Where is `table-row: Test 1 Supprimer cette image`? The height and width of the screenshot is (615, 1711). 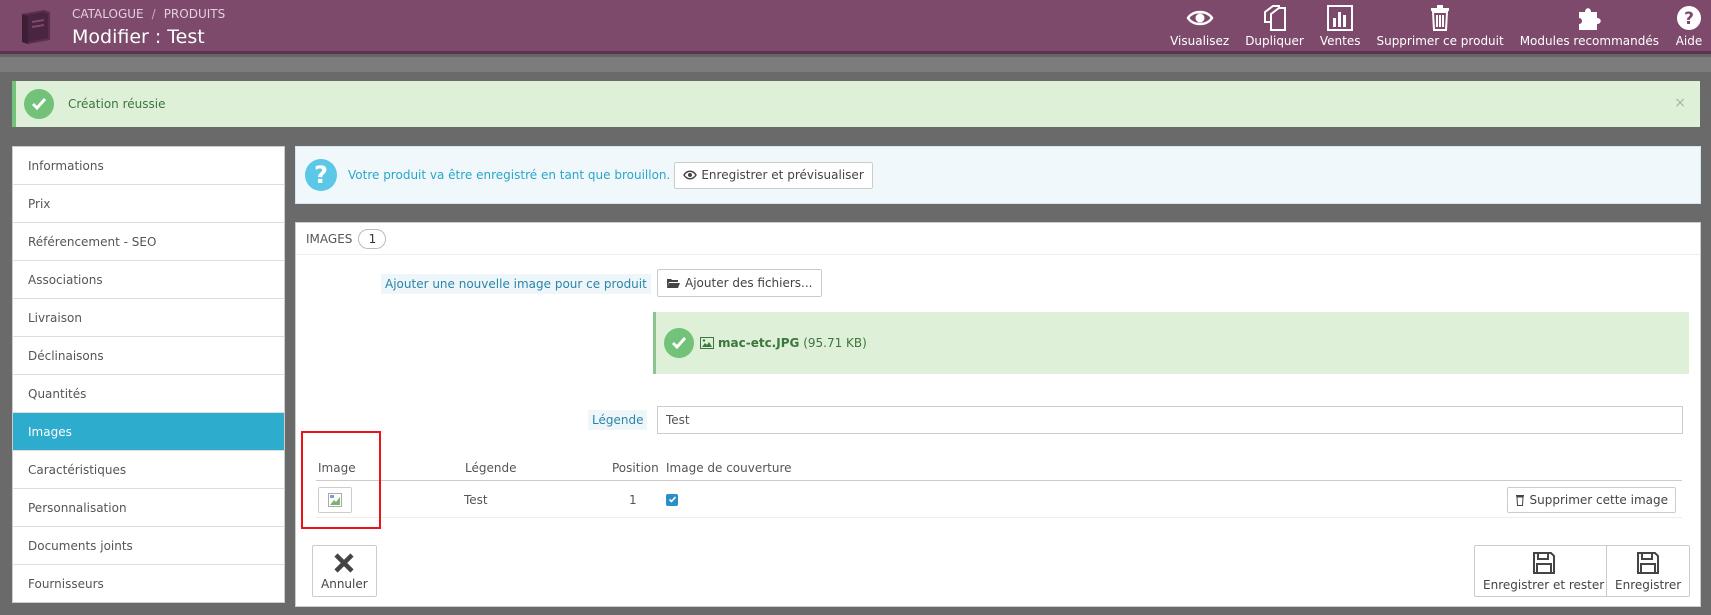
table-row: Test 1 Supprimer cette image is located at coordinates (999, 500).